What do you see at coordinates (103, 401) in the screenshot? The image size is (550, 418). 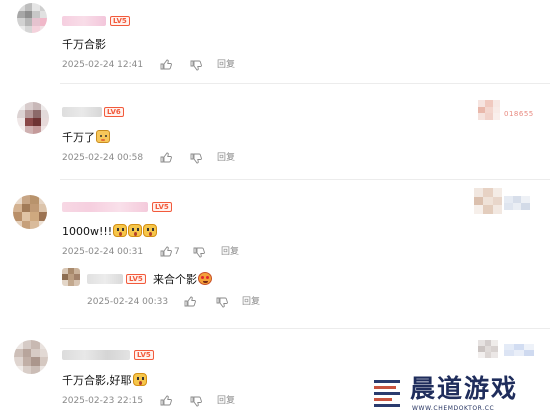 I see `timestamp: 2025-02-23 22:15` at bounding box center [103, 401].